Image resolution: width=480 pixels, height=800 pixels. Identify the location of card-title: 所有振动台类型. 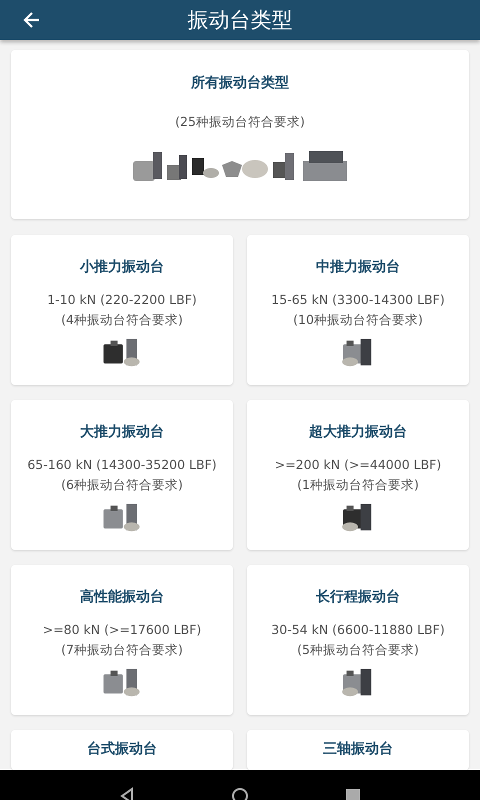
(240, 83).